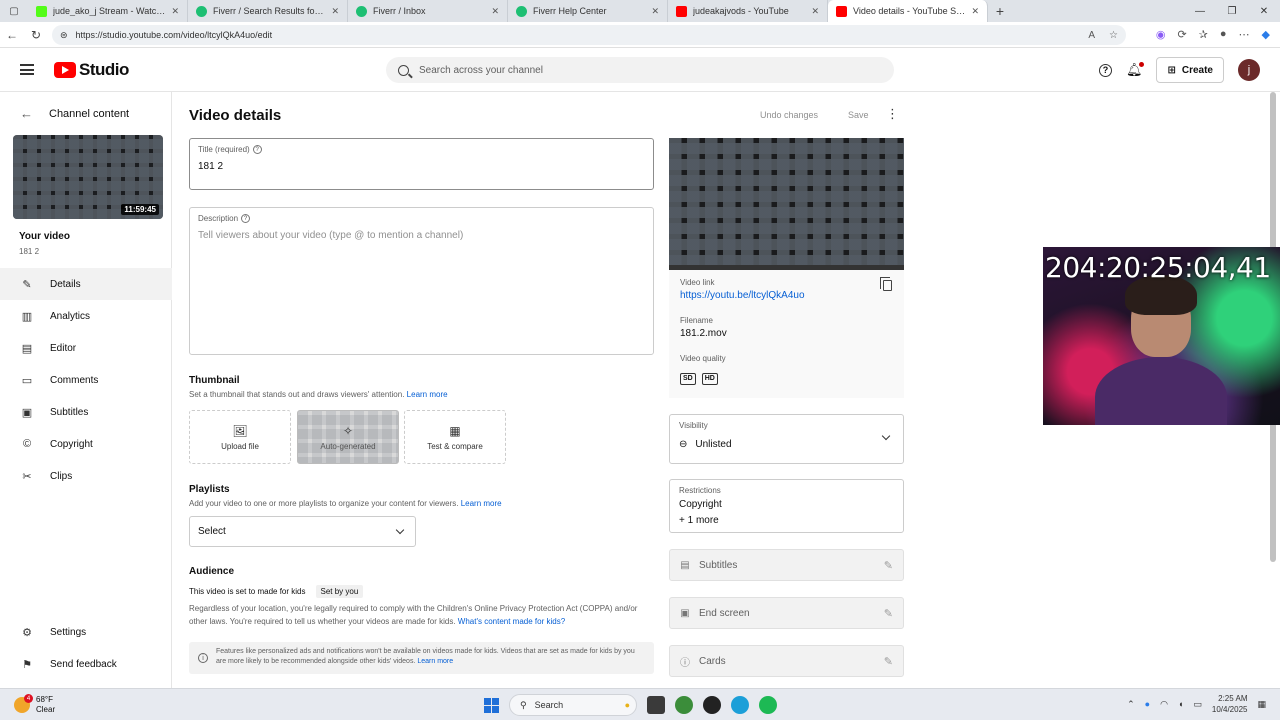 The height and width of the screenshot is (720, 1280). I want to click on chevron-down-icon, so click(886, 436).